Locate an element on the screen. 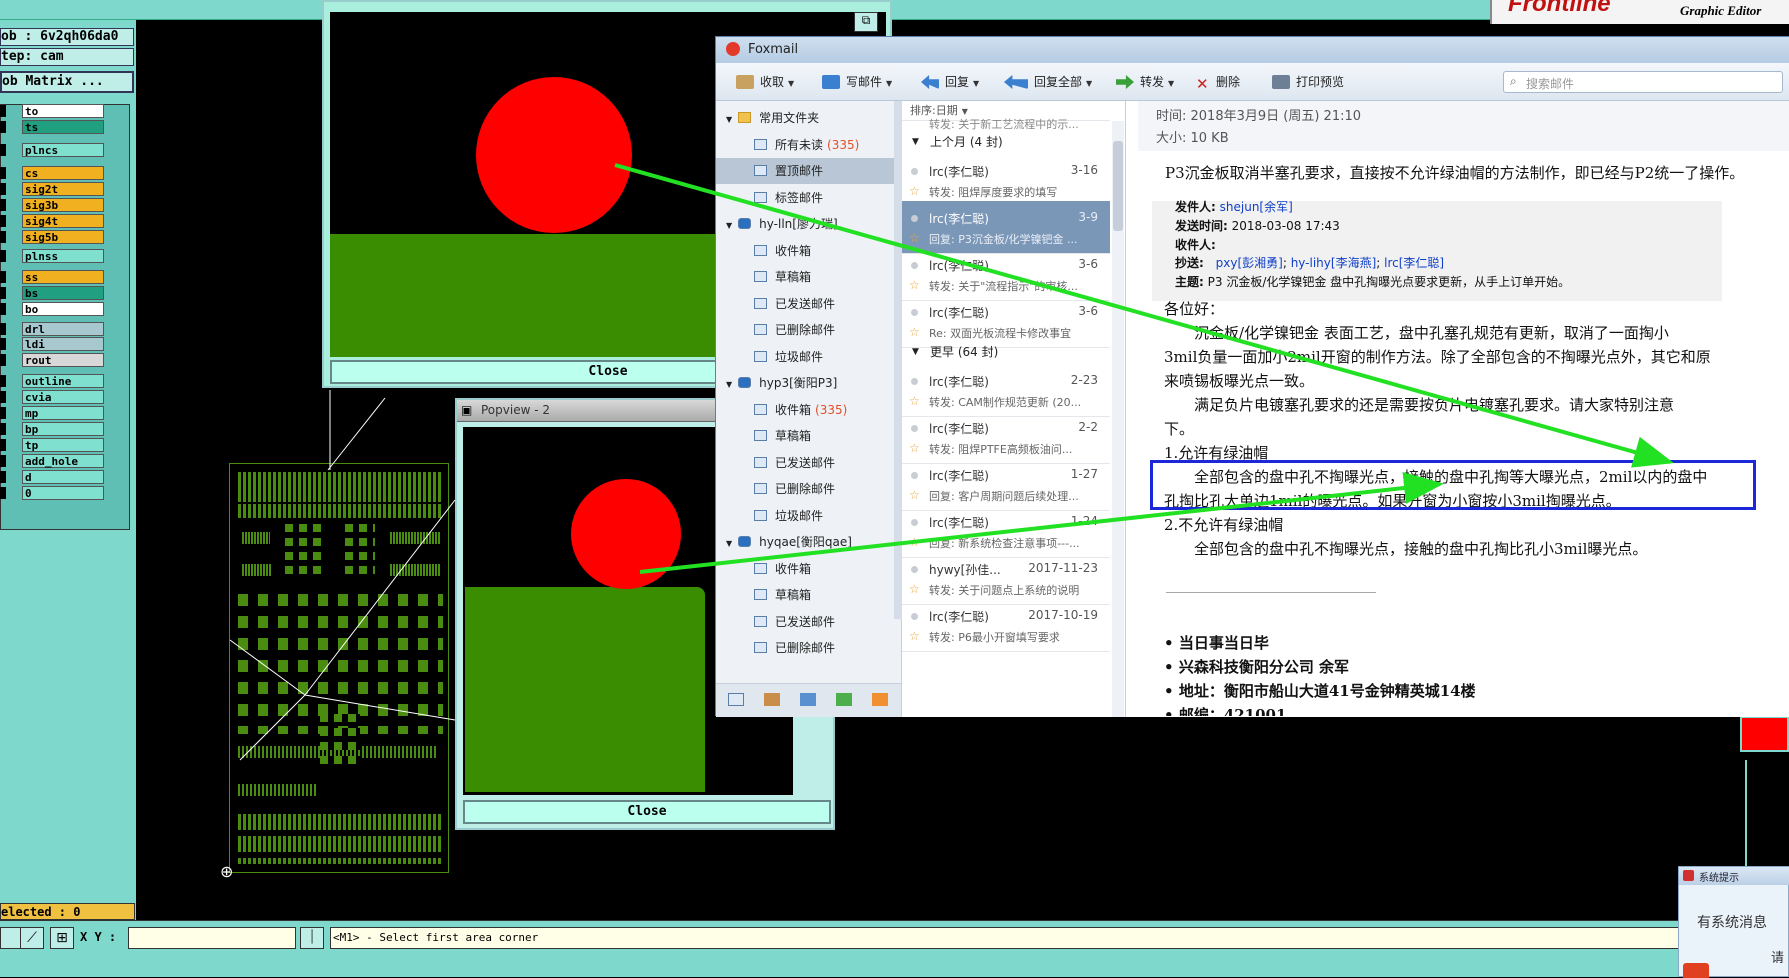 This screenshot has height=978, width=1789. layer-row: bs is located at coordinates (59, 293).